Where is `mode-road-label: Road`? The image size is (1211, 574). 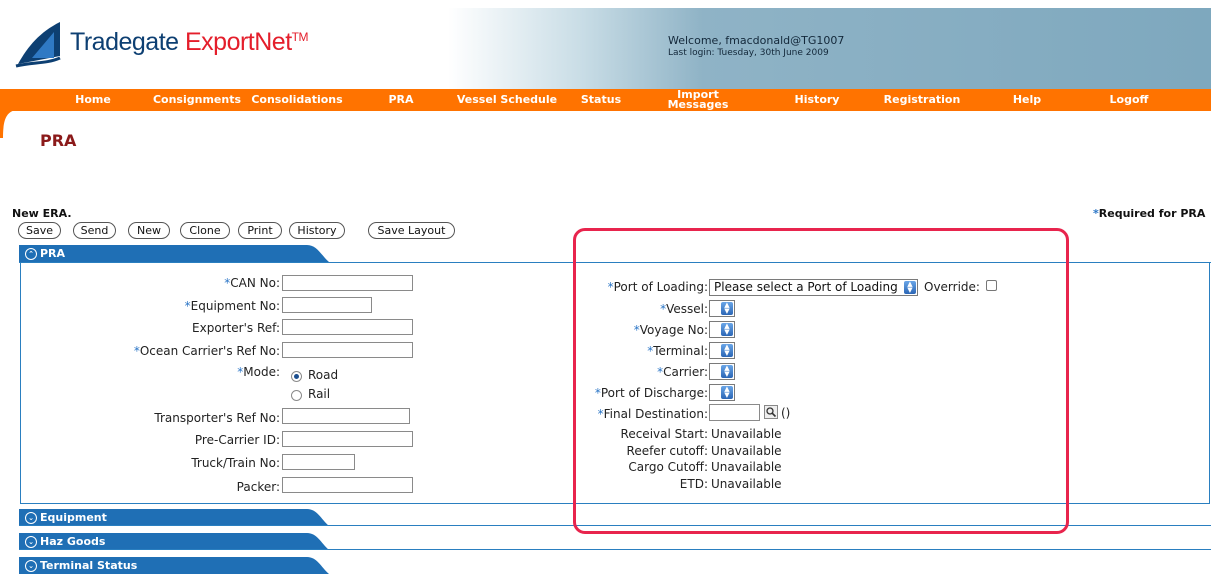
mode-road-label: Road is located at coordinates (323, 375).